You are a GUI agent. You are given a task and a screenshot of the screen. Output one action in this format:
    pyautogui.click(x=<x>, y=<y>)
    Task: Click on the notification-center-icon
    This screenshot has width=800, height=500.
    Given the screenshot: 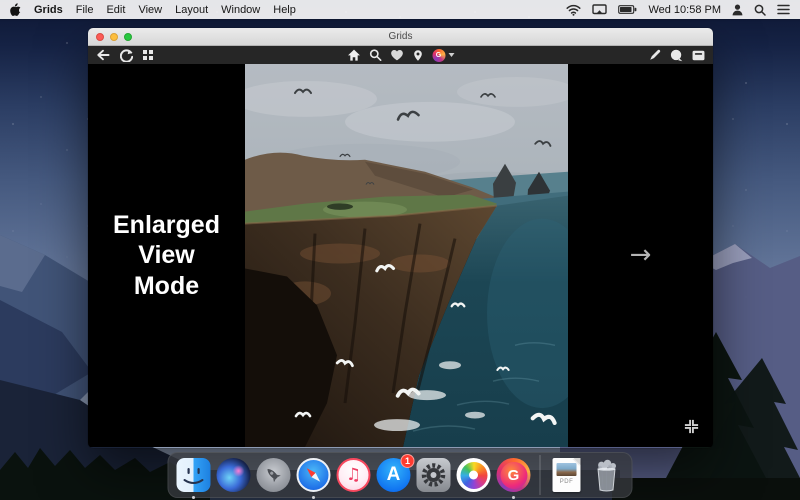 What is the action you would take?
    pyautogui.click(x=783, y=9)
    